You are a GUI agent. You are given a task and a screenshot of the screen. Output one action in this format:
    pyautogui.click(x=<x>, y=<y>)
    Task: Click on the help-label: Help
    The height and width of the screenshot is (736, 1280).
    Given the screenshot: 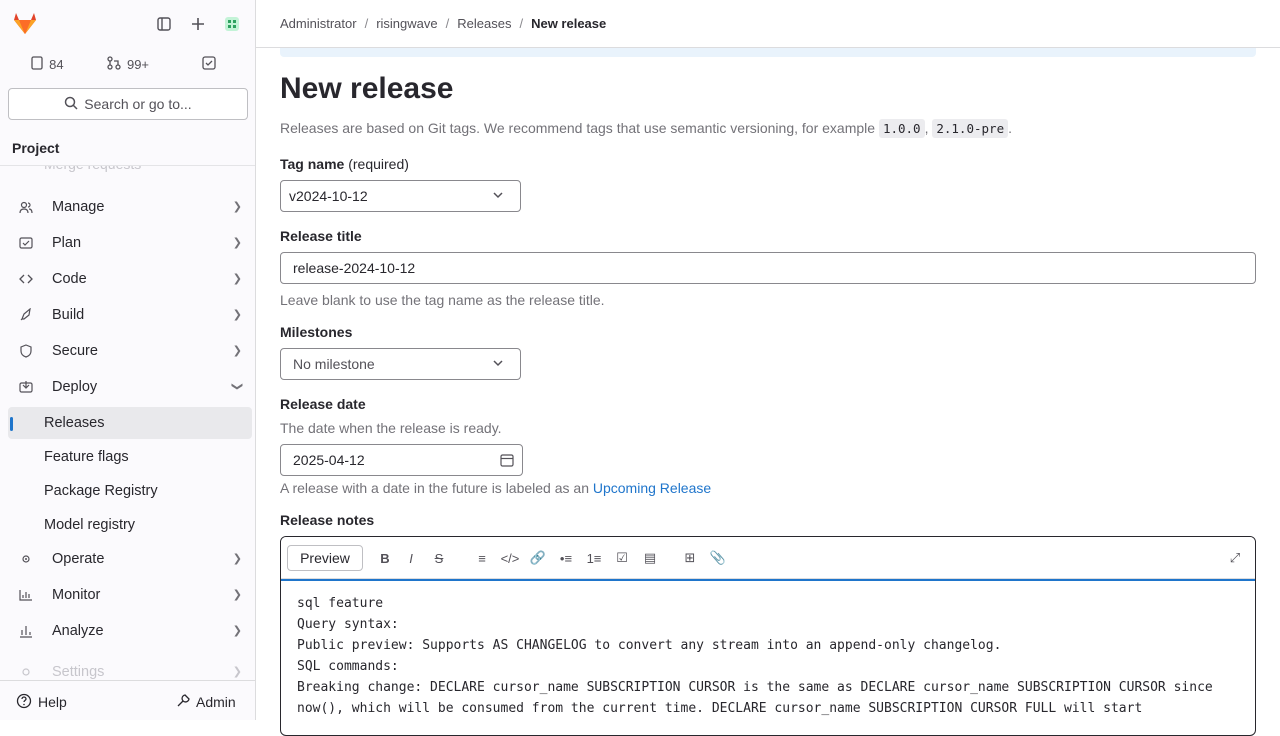 What is the action you would take?
    pyautogui.click(x=52, y=702)
    